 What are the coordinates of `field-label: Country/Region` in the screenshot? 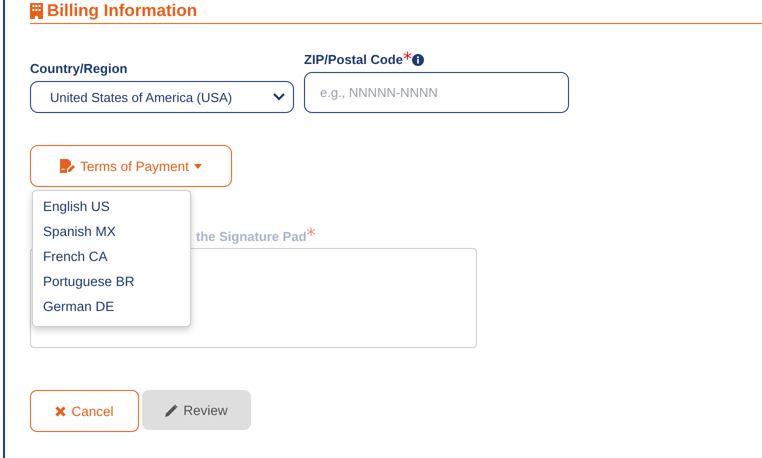 It's located at (79, 68).